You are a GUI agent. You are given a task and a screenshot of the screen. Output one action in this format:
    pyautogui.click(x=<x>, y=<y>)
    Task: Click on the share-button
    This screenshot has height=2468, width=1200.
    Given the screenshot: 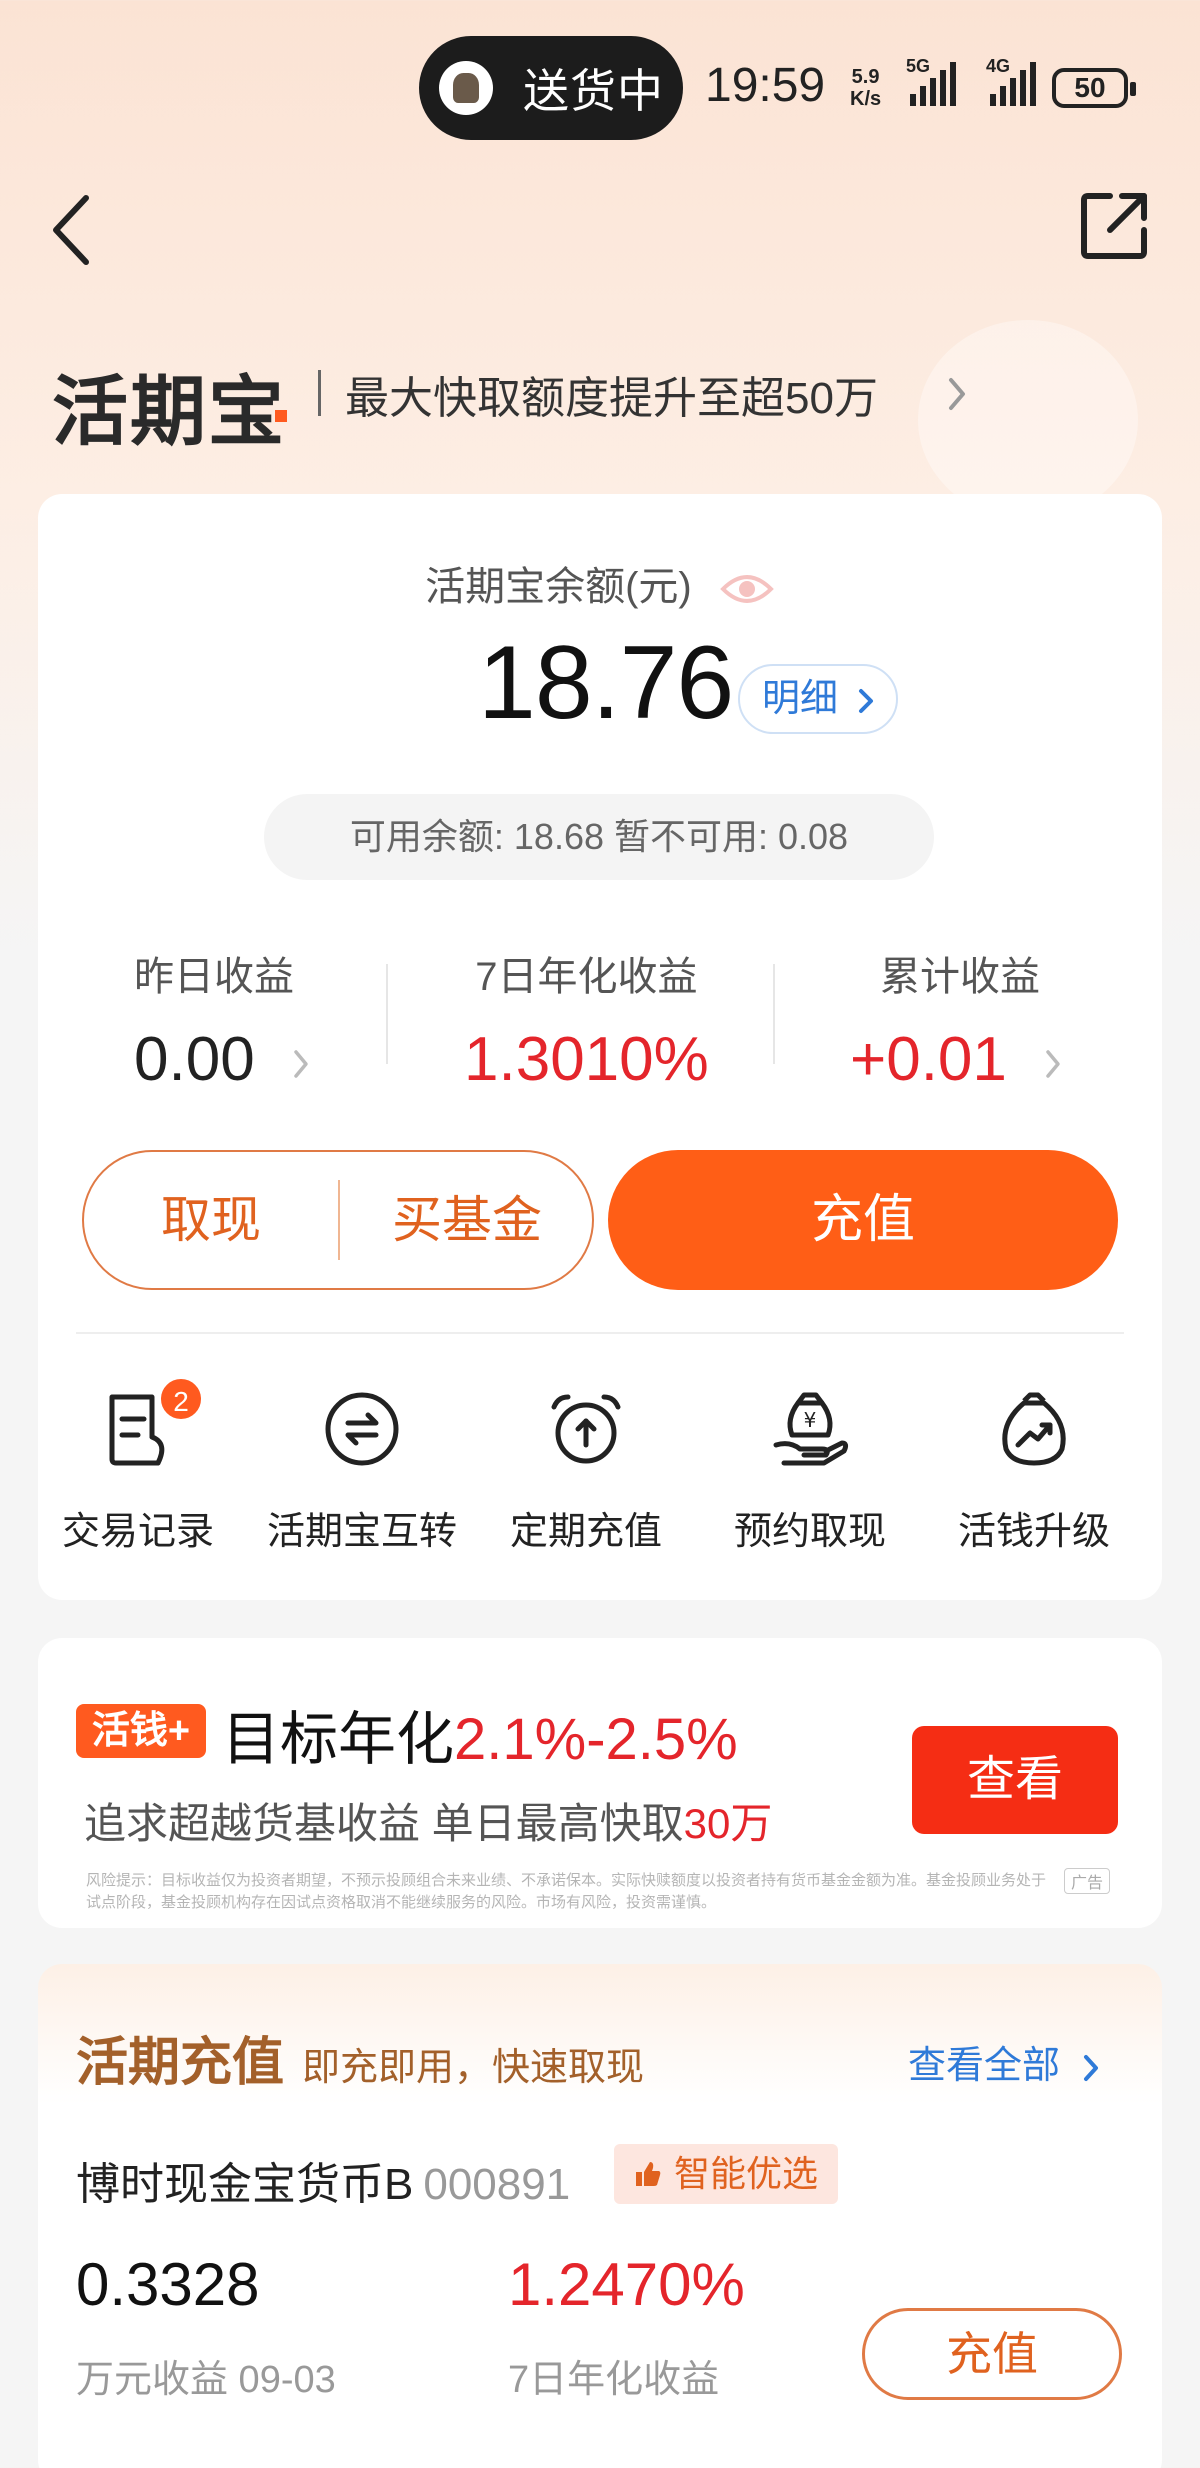 What is the action you would take?
    pyautogui.click(x=1115, y=225)
    